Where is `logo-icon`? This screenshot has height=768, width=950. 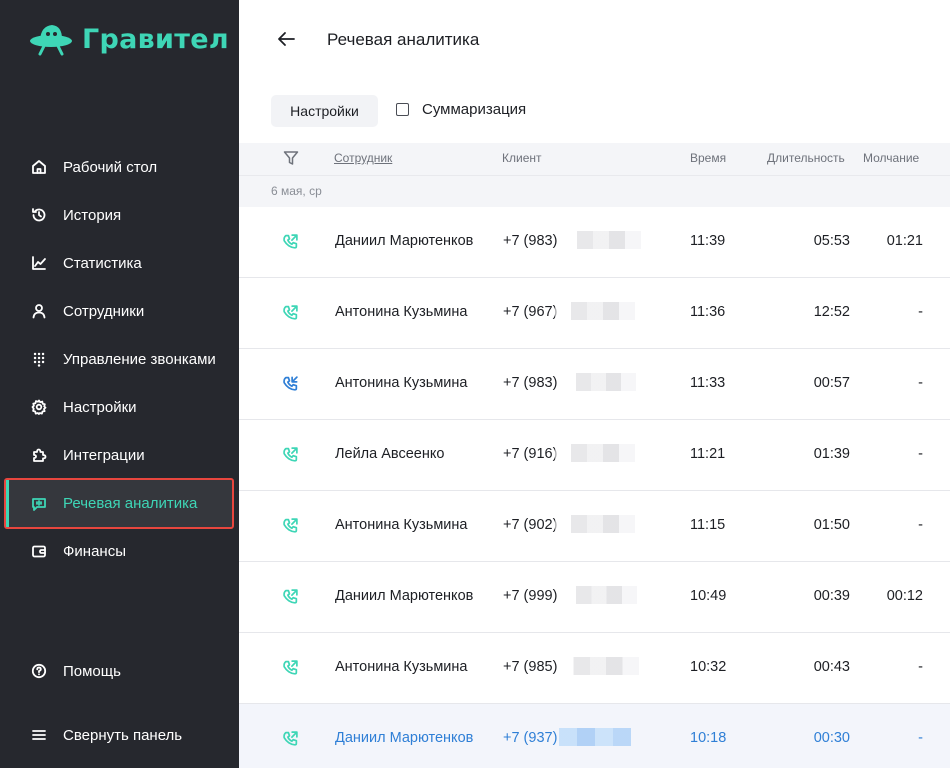 logo-icon is located at coordinates (51, 40).